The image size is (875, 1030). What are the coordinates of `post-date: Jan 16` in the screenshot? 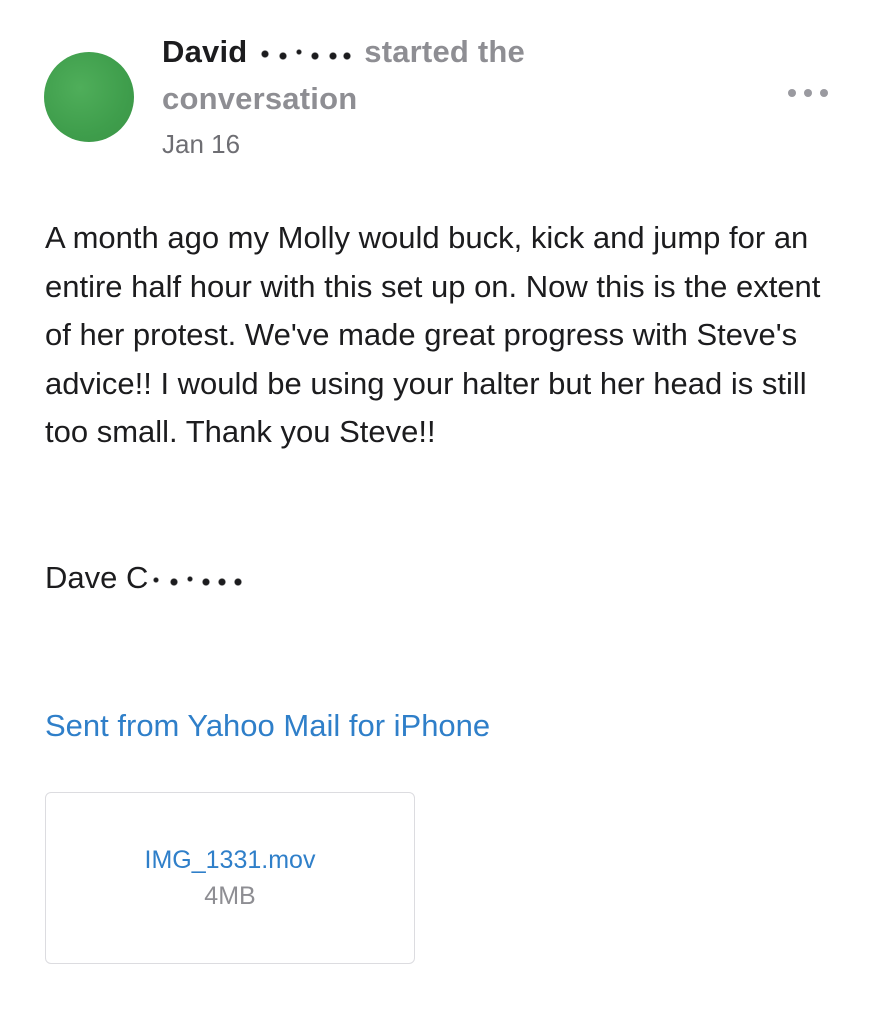 It's located at (201, 144).